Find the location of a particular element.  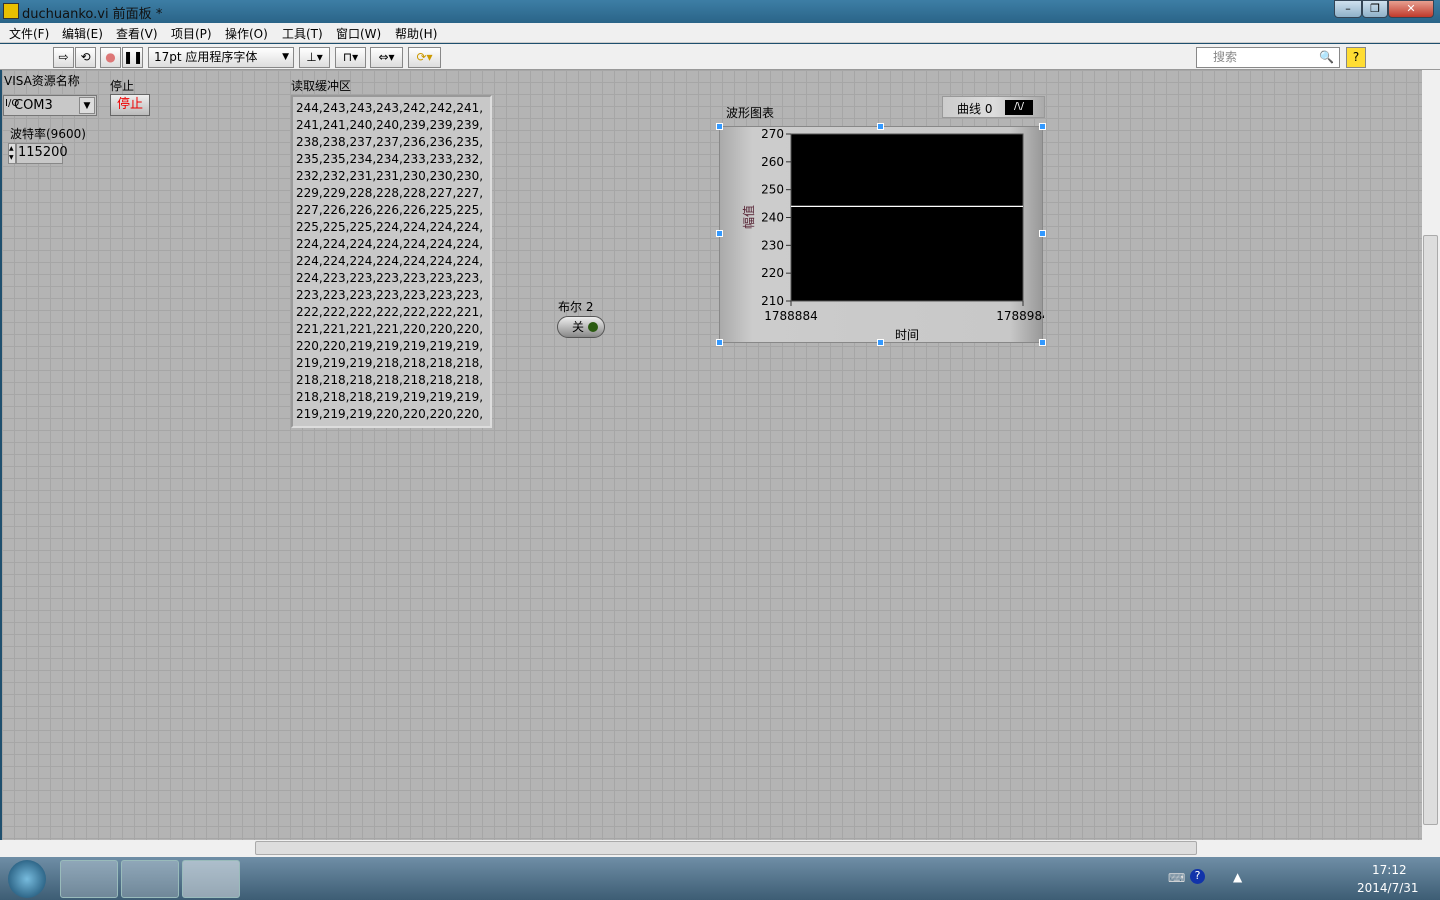

x-tick-label: 1788984 is located at coordinates (1020, 316).